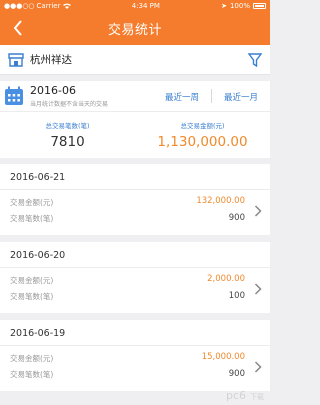 The height and width of the screenshot is (405, 320). What do you see at coordinates (224, 5) in the screenshot?
I see `location-icon: ➤` at bounding box center [224, 5].